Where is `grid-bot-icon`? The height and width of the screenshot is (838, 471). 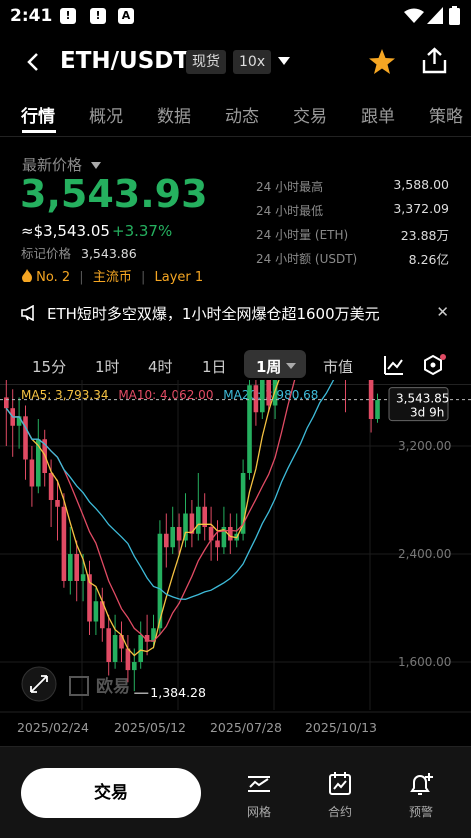
grid-bot-icon is located at coordinates (259, 784).